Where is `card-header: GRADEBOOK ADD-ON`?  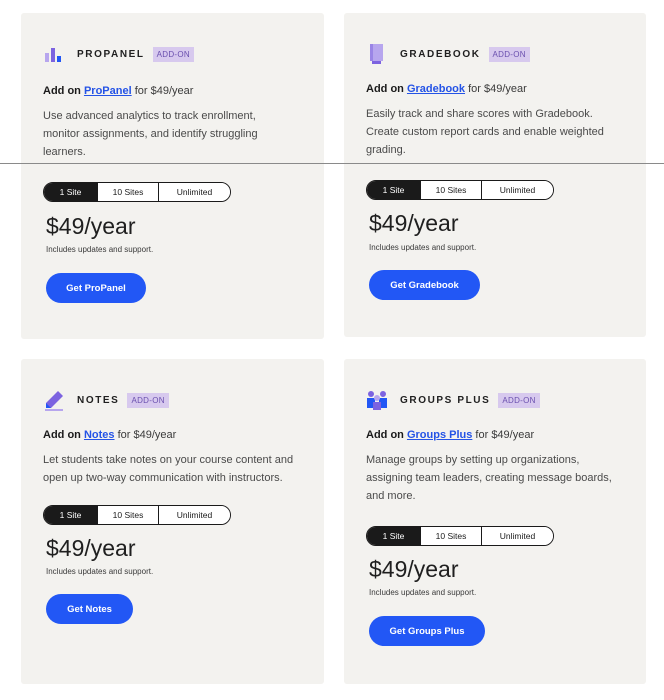 card-header: GRADEBOOK ADD-ON is located at coordinates (448, 54).